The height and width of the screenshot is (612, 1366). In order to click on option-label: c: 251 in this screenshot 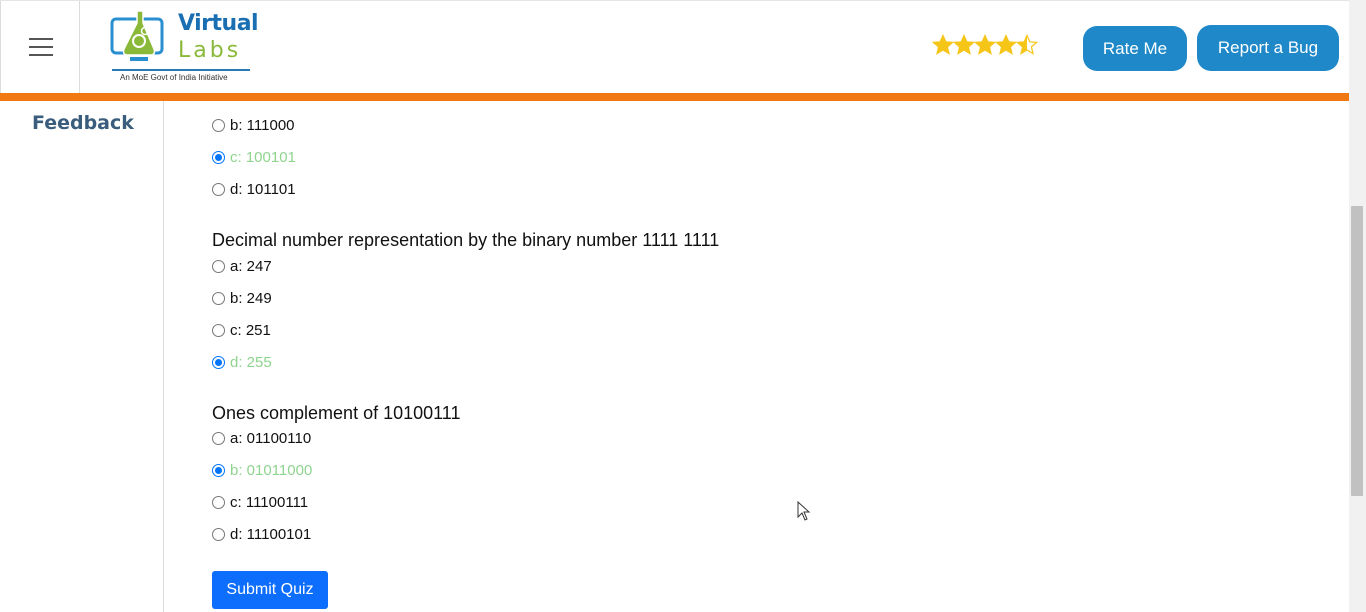, I will do `click(250, 330)`.